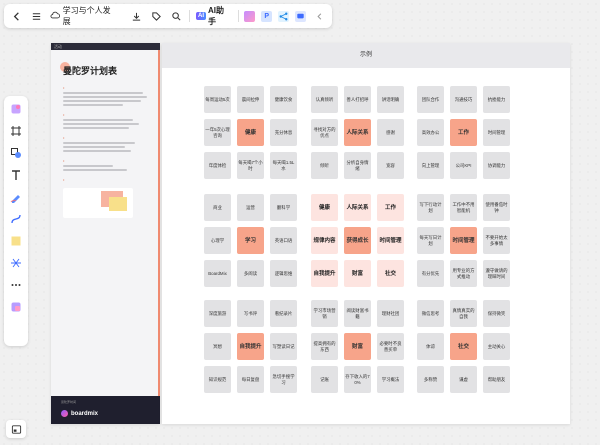 This screenshot has width=600, height=445. Describe the element at coordinates (496, 379) in the screenshot. I see `mandala-cell: 帮助朋友` at that location.